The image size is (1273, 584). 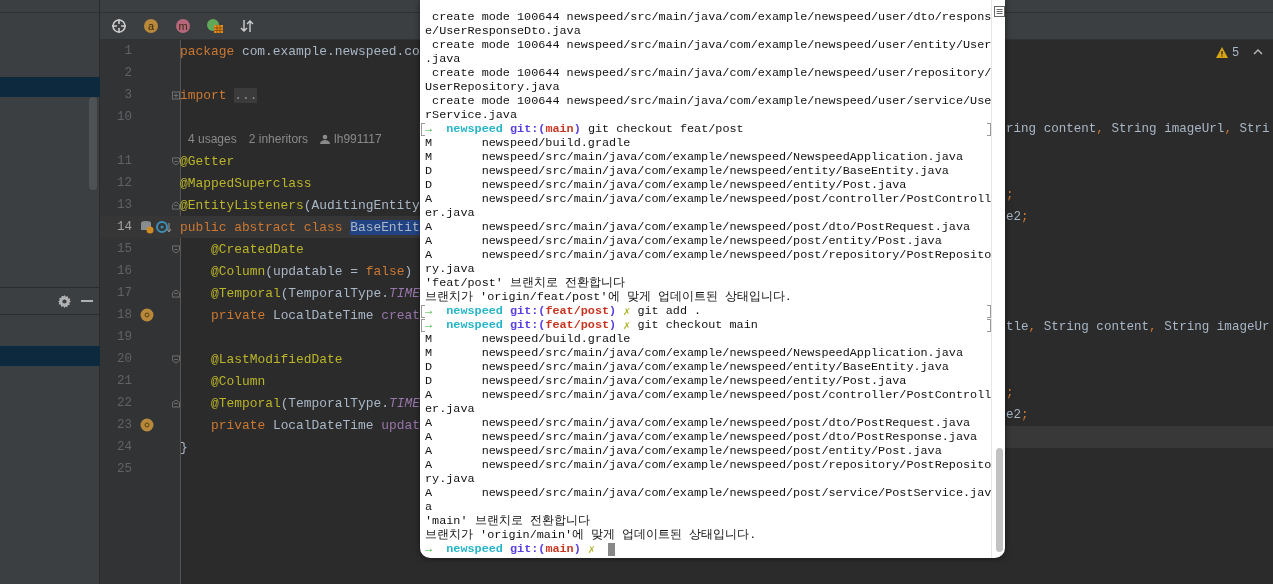 I want to click on fold-expand-icon, so click(x=176, y=95).